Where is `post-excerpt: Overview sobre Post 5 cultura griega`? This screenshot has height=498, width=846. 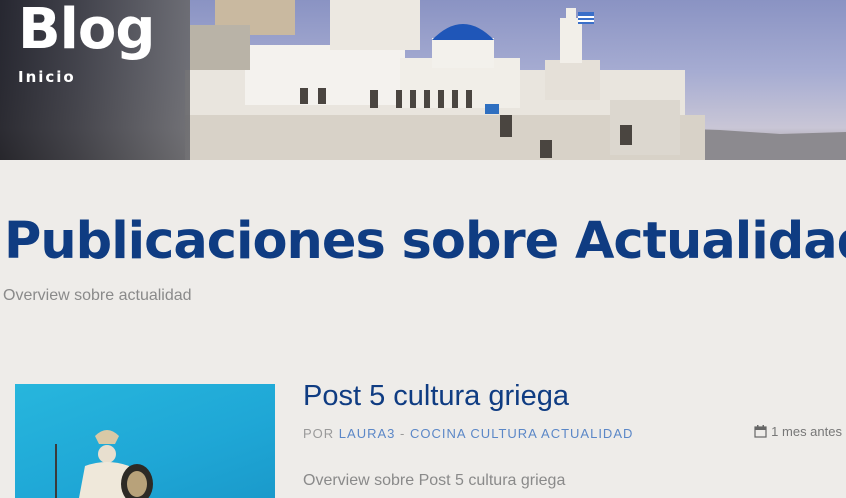 post-excerpt: Overview sobre Post 5 cultura griega is located at coordinates (434, 480).